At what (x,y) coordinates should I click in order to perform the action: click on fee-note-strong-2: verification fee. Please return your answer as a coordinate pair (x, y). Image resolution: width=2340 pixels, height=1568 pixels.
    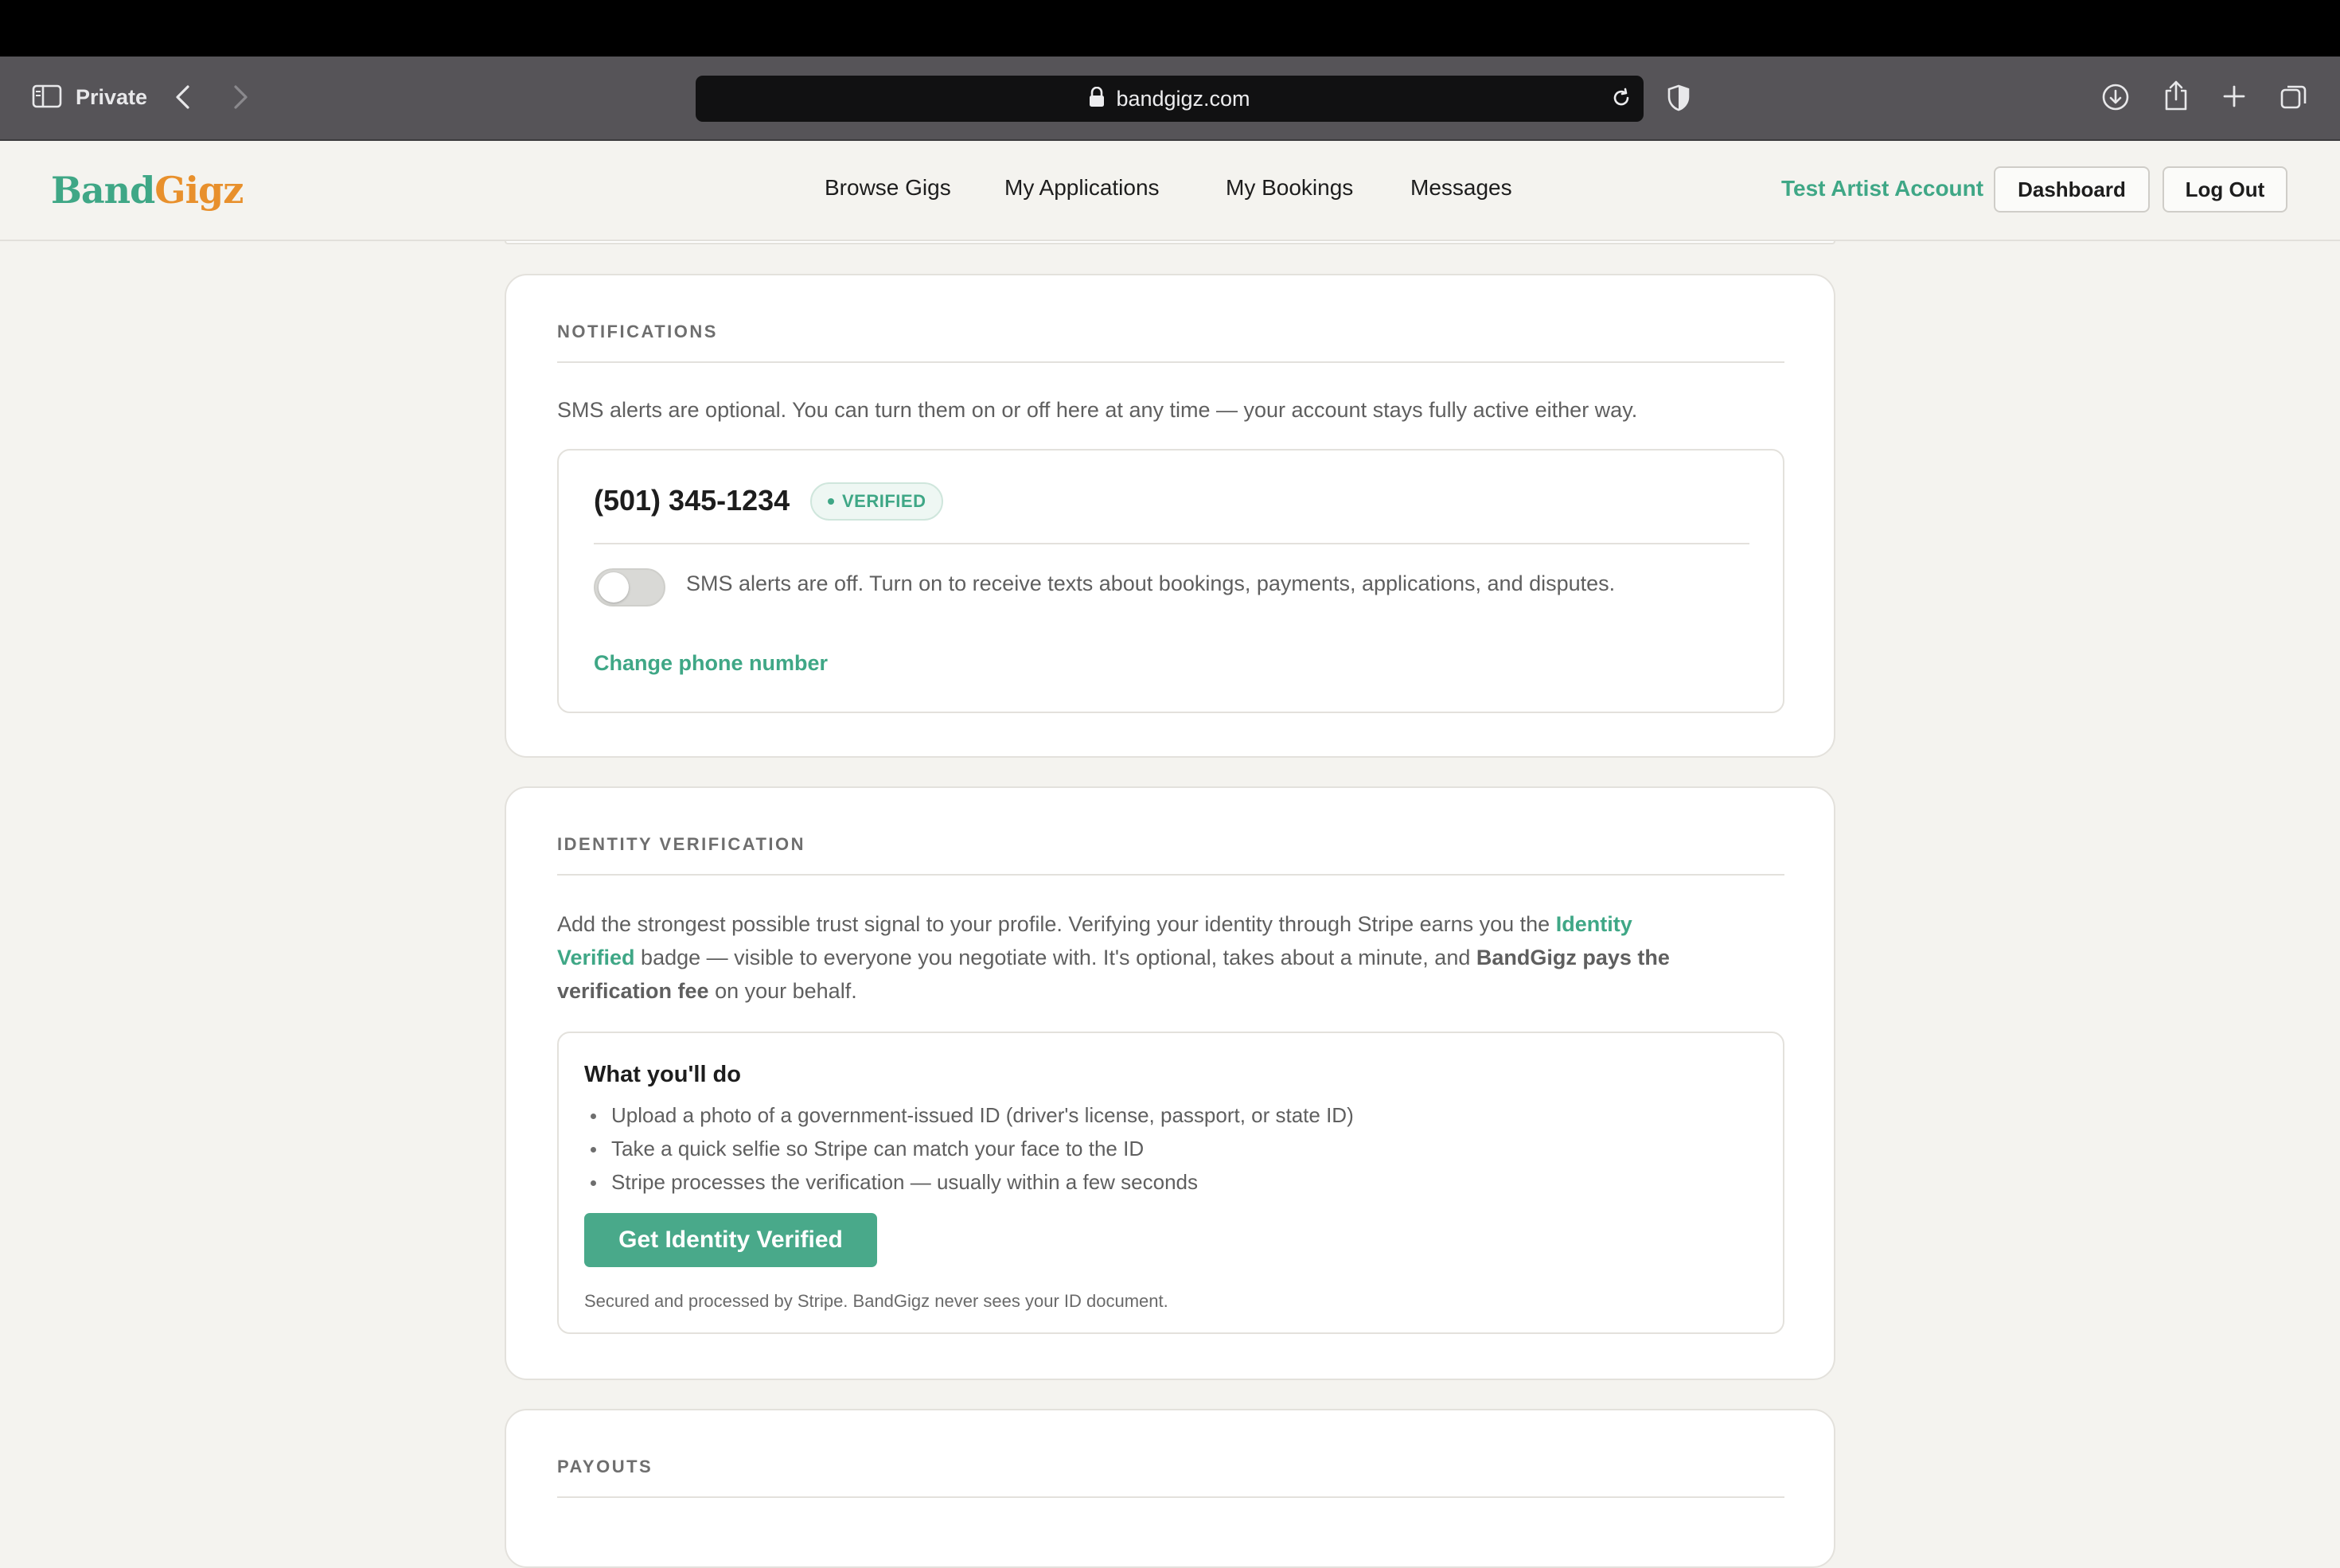
    Looking at the image, I should click on (633, 991).